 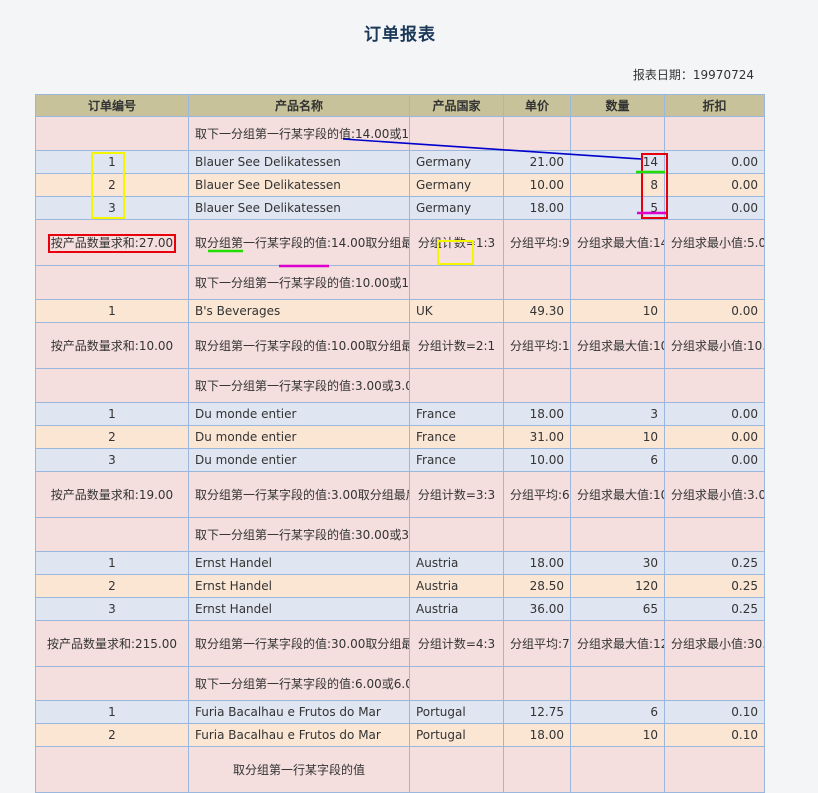 What do you see at coordinates (400, 563) in the screenshot?
I see `table-row: 1 Ernst Handel Austria 18.00 30 0.25` at bounding box center [400, 563].